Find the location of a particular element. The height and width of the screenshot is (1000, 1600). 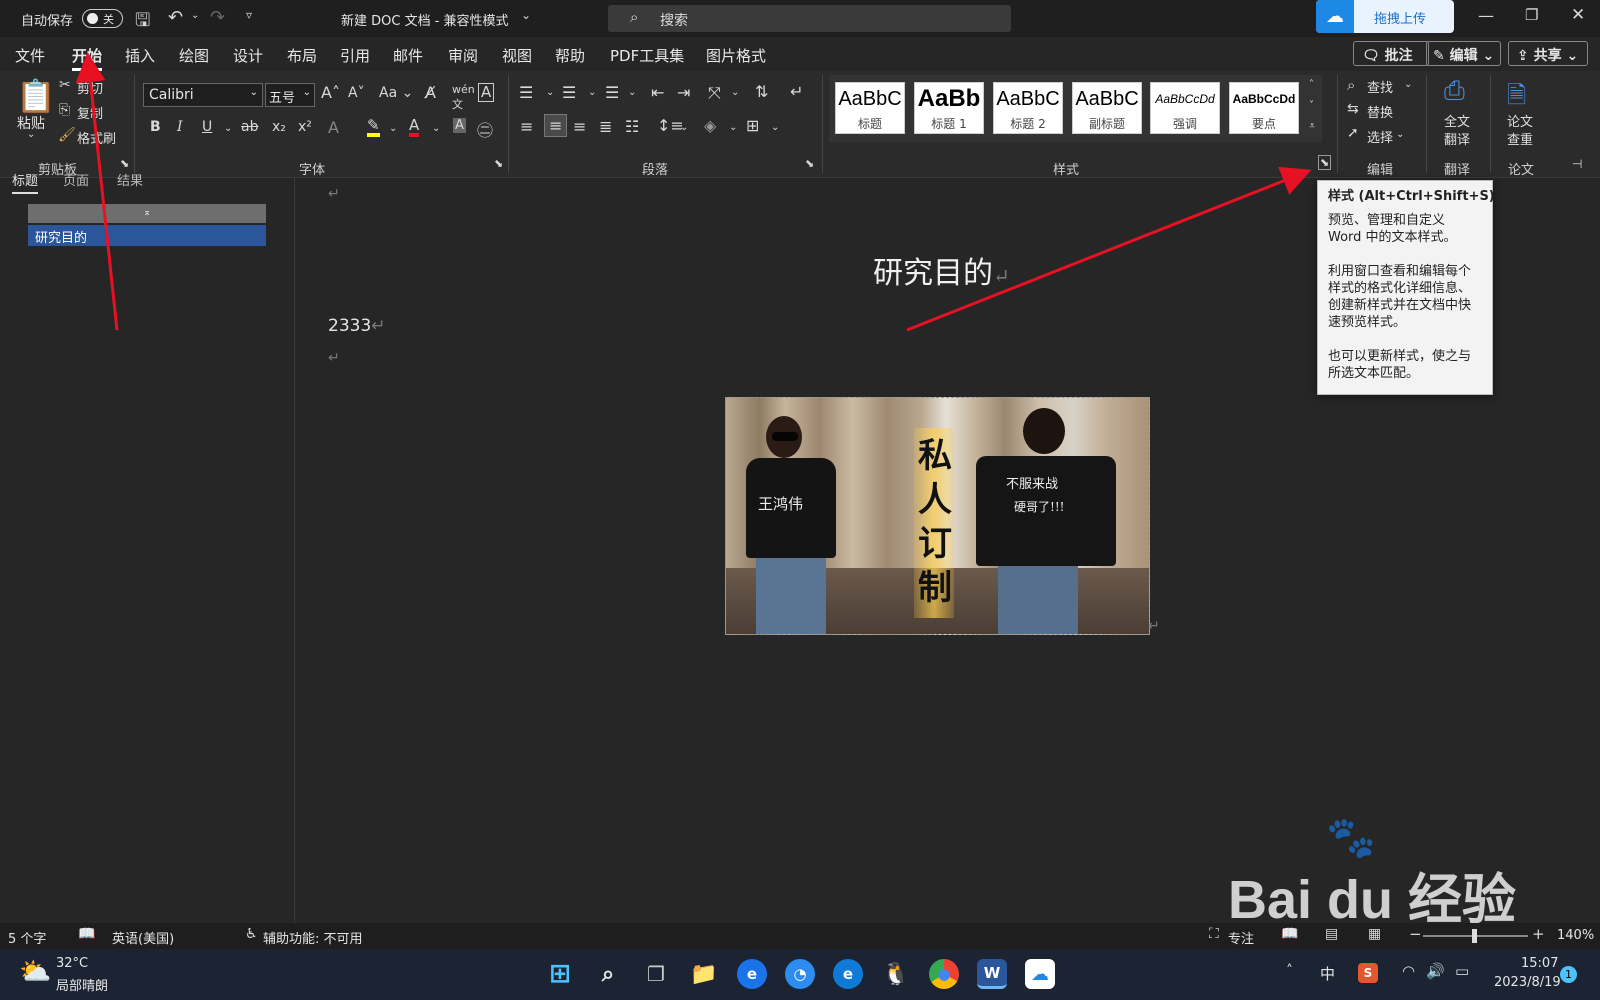

strikethrough-icon: ab is located at coordinates (249, 127).